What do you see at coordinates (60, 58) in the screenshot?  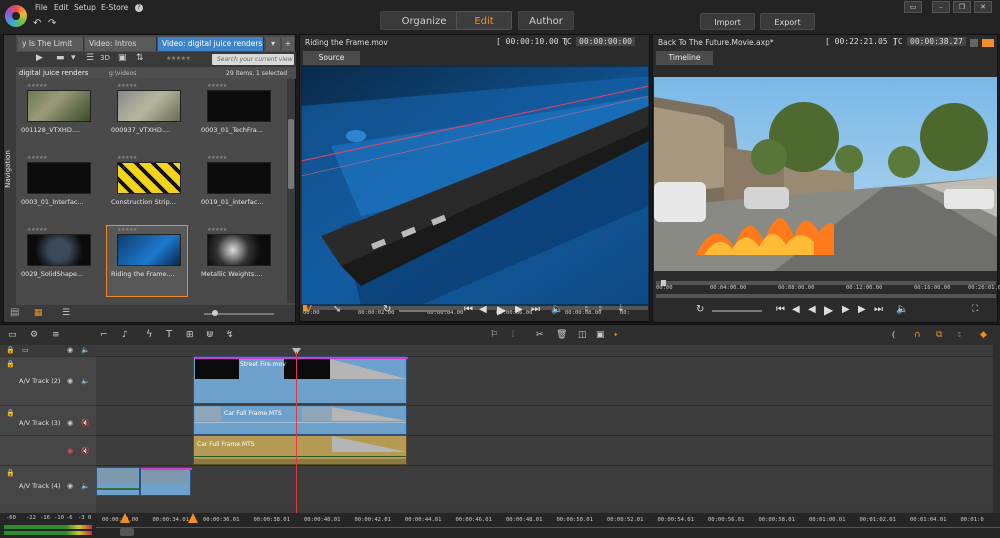 I see `folder-icon: ▬` at bounding box center [60, 58].